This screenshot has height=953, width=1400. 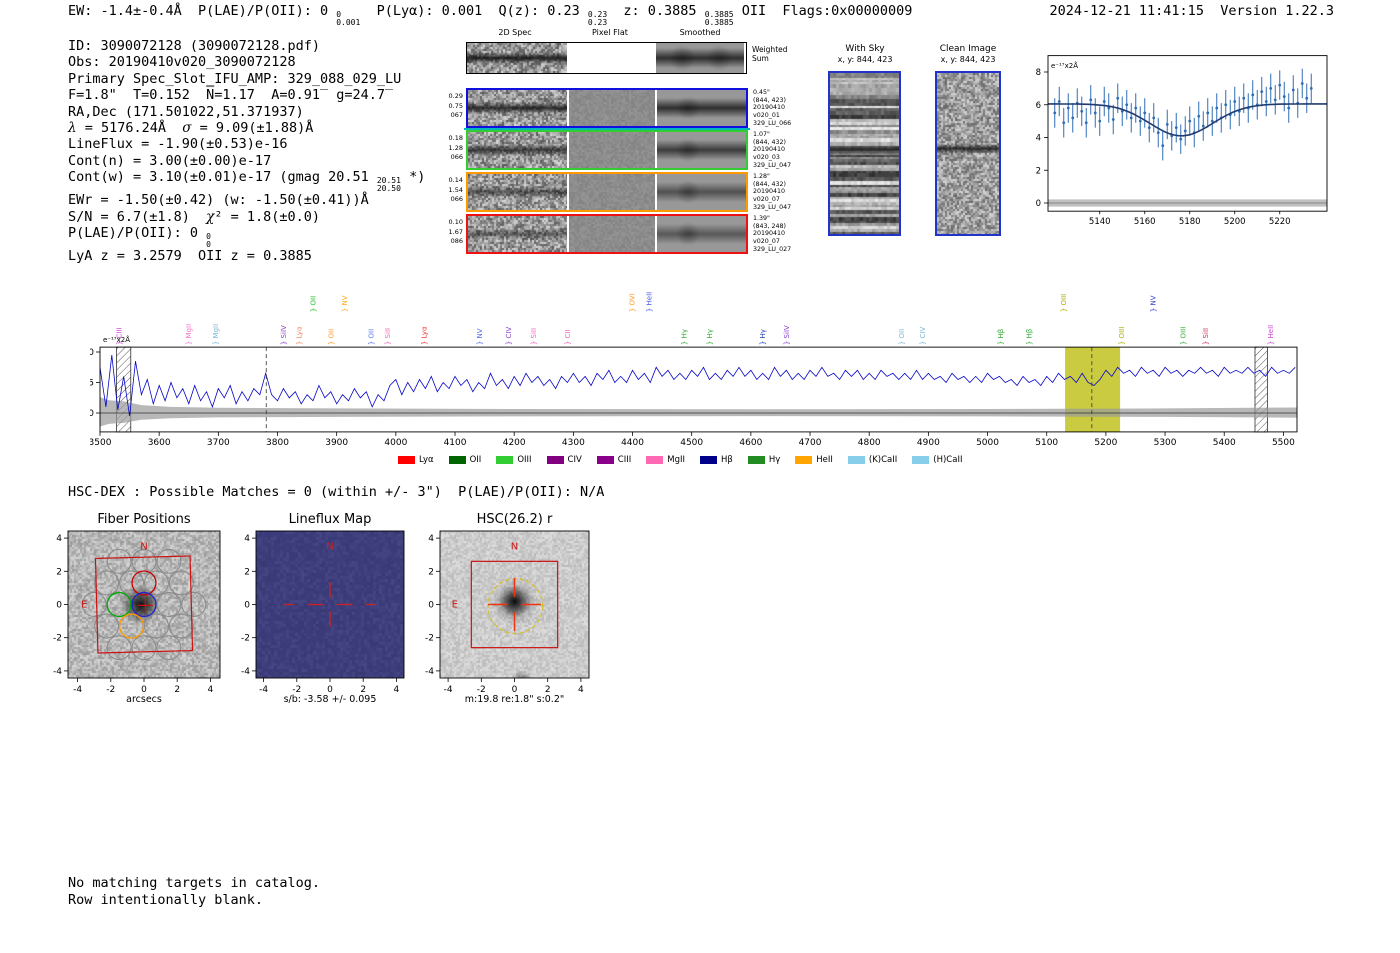 I want to click on legend-item: MgII, so click(x=665, y=460).